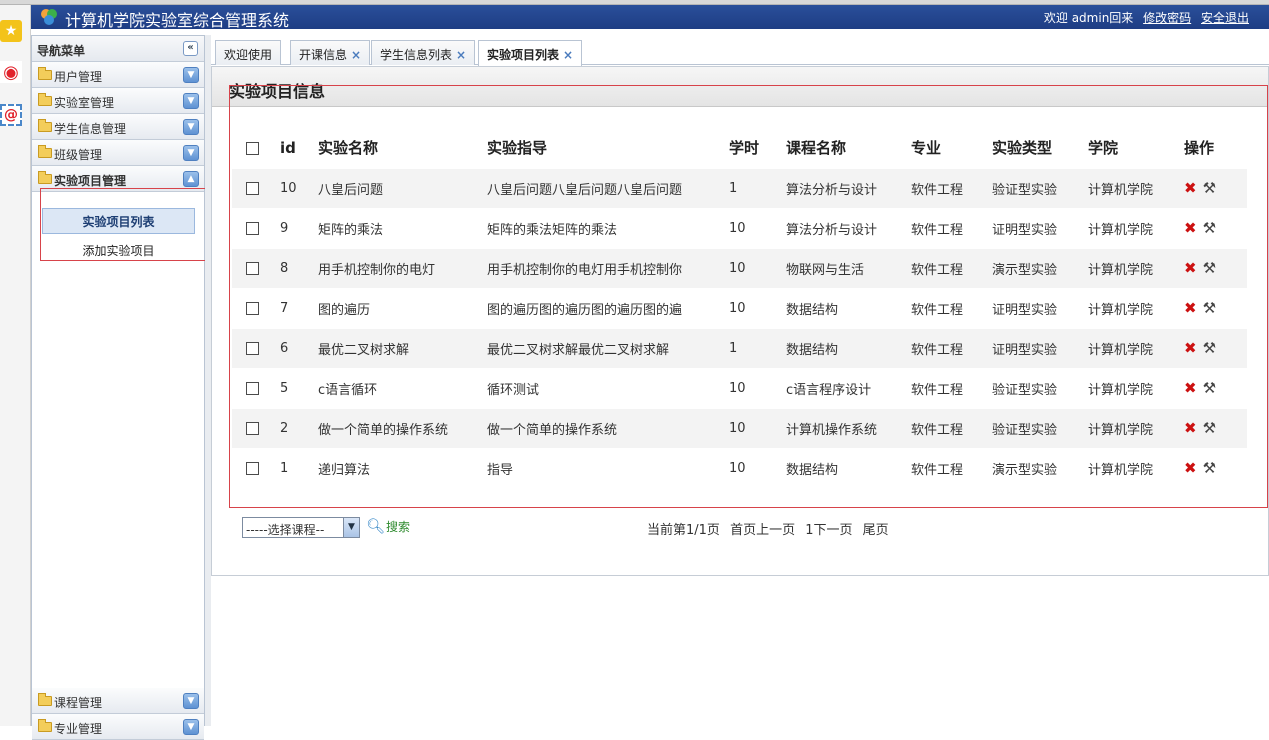 This screenshot has width=1269, height=740. I want to click on menu-label: 实验室管理, so click(84, 103).